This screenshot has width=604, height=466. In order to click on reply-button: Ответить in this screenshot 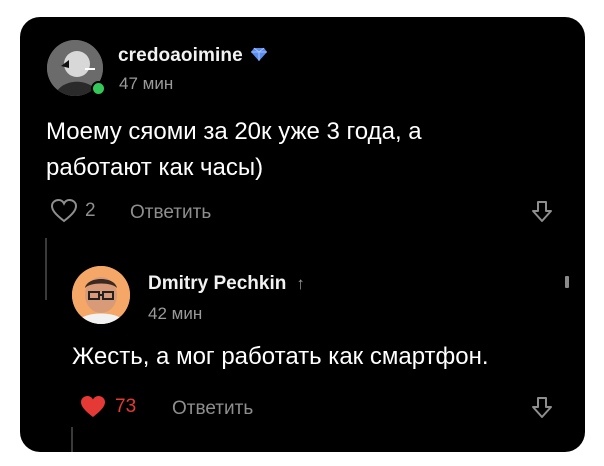, I will do `click(170, 213)`.